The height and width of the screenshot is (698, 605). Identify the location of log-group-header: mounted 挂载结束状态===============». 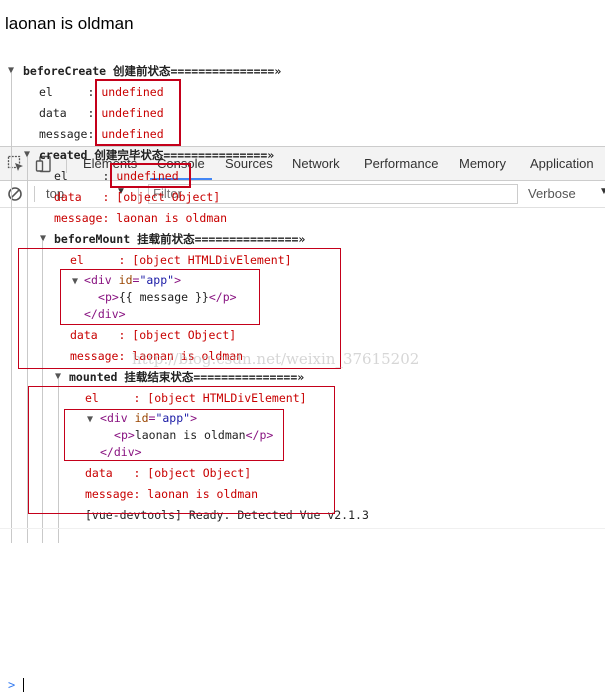
(186, 377).